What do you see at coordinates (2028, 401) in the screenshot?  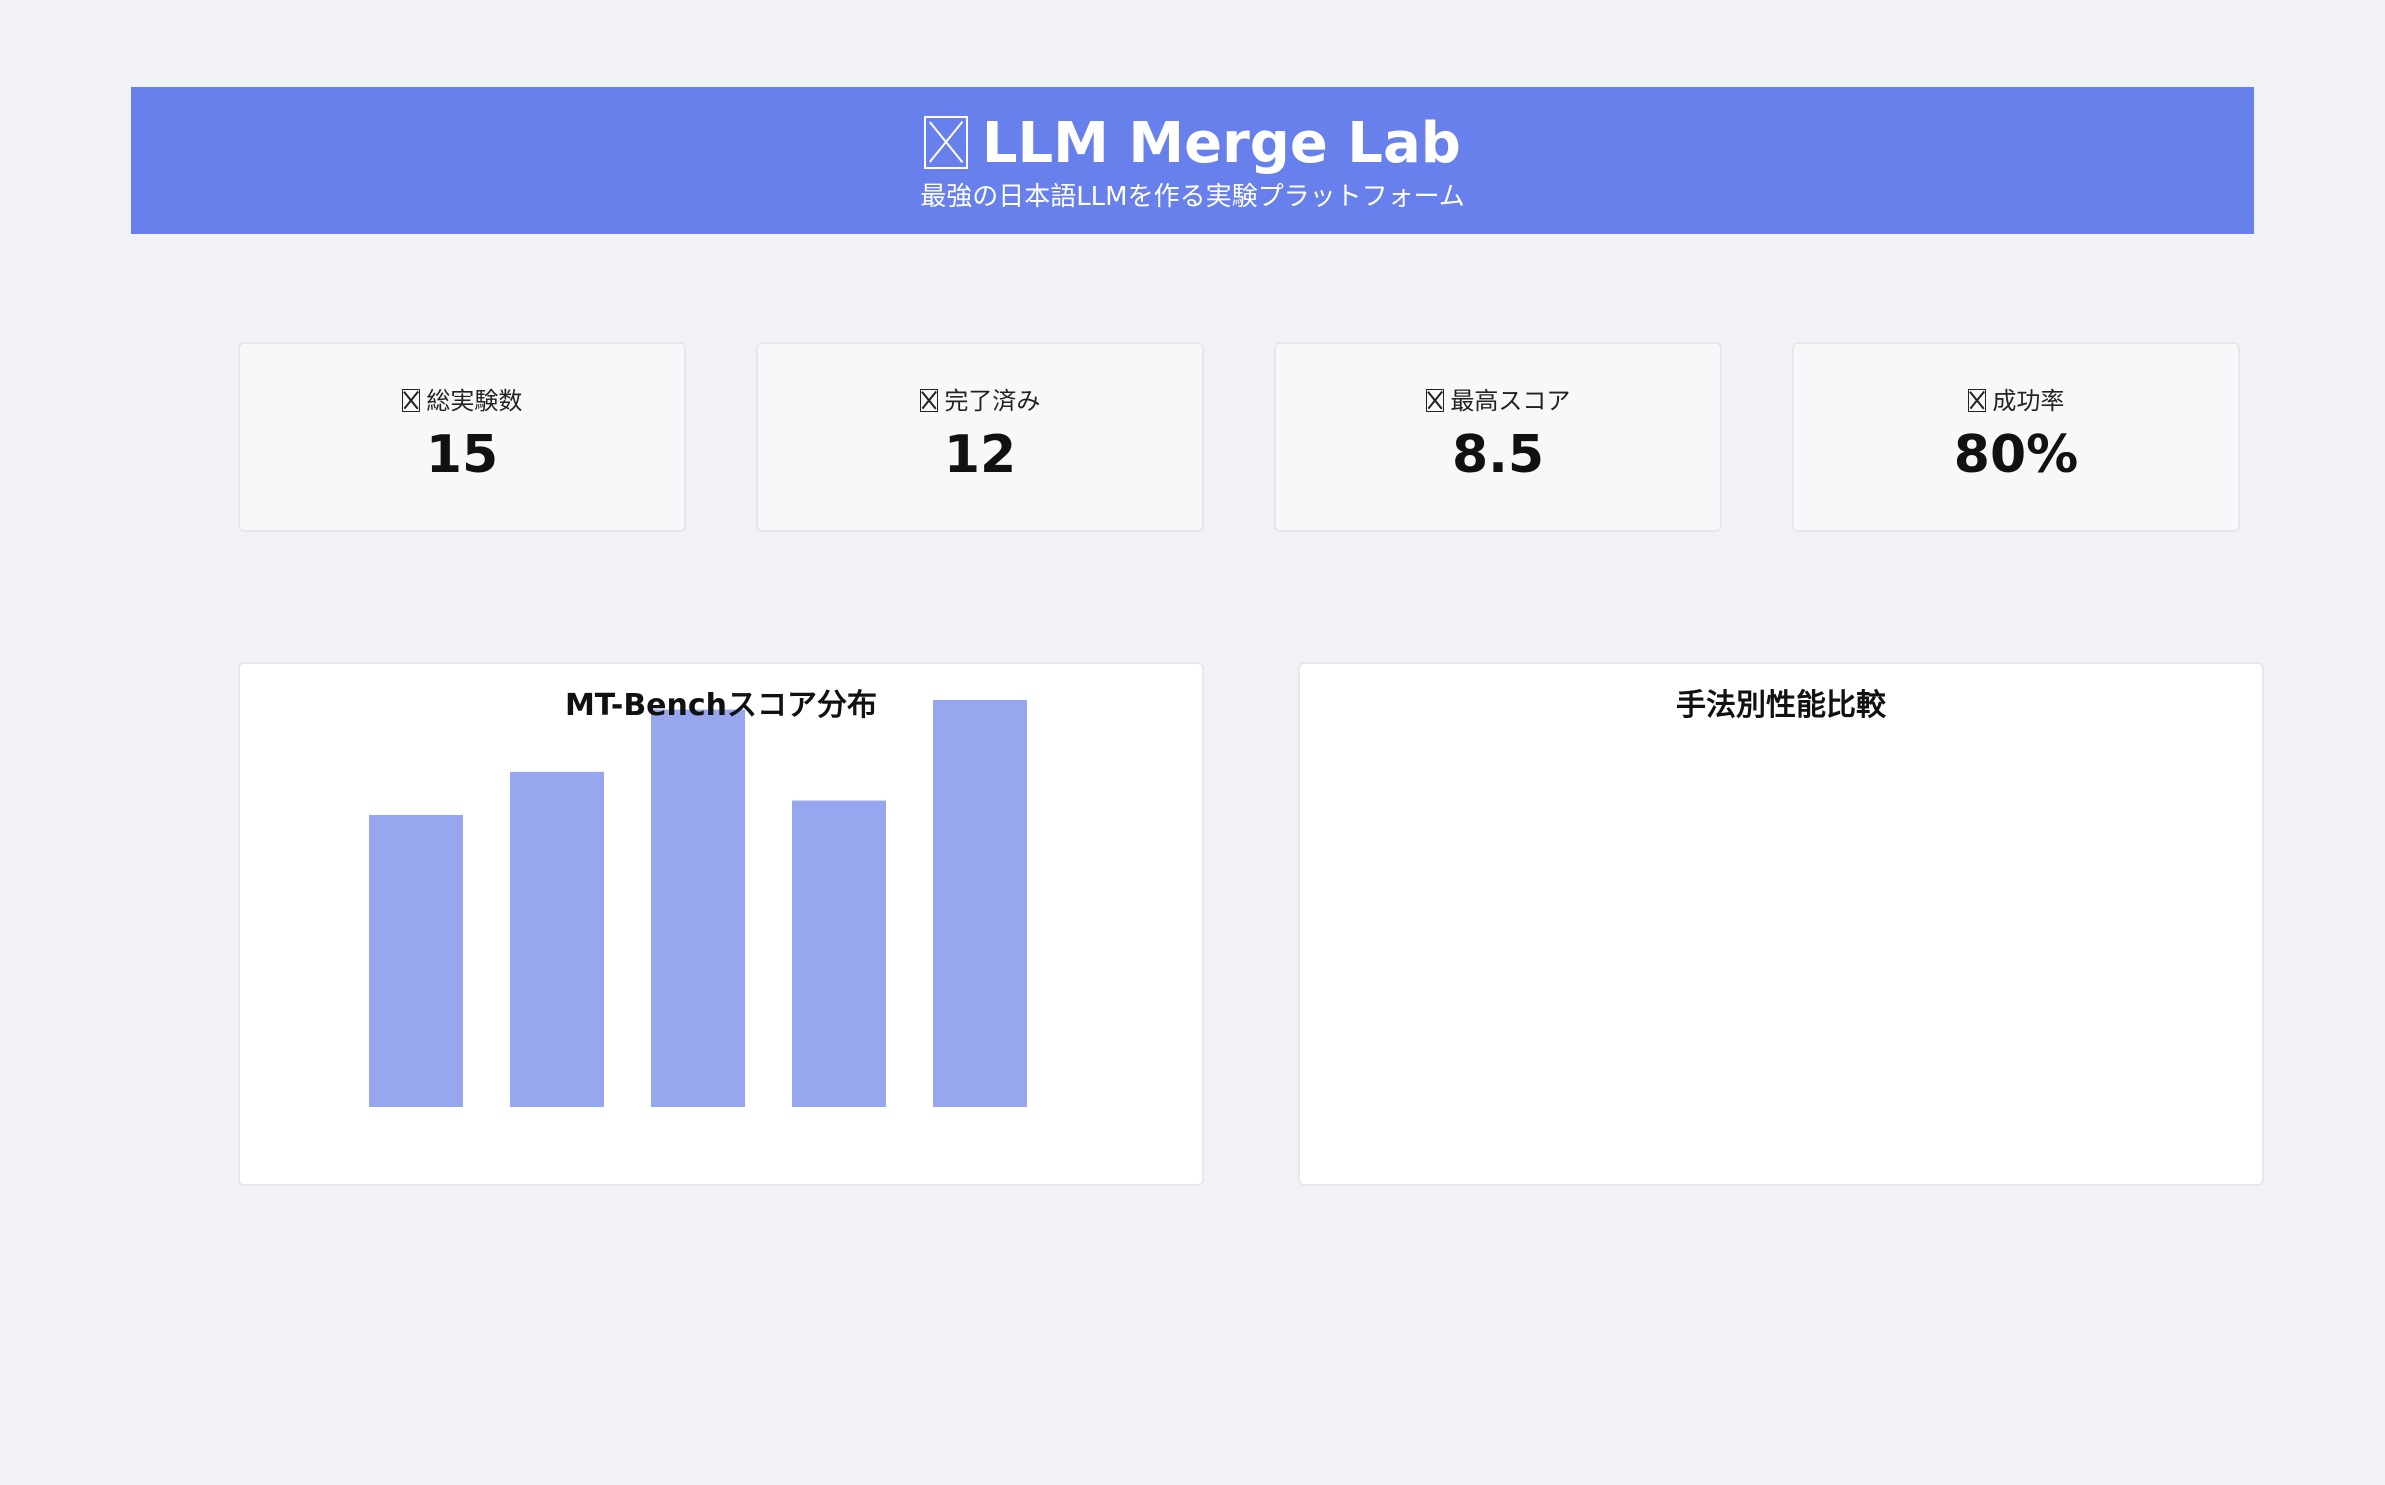 I see `stat-label-text: 成功率` at bounding box center [2028, 401].